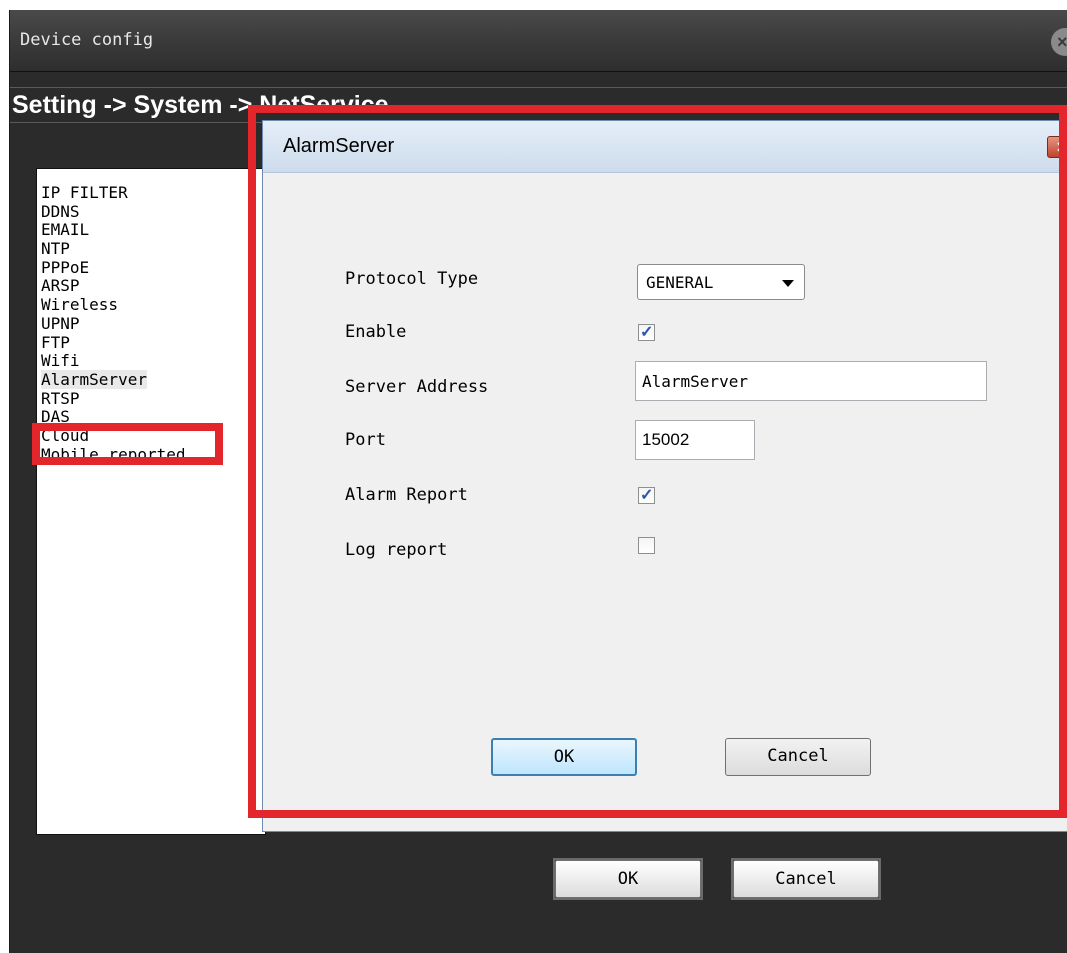  What do you see at coordinates (153, 379) in the screenshot?
I see `menu-item-alarmserver: AlarmServer` at bounding box center [153, 379].